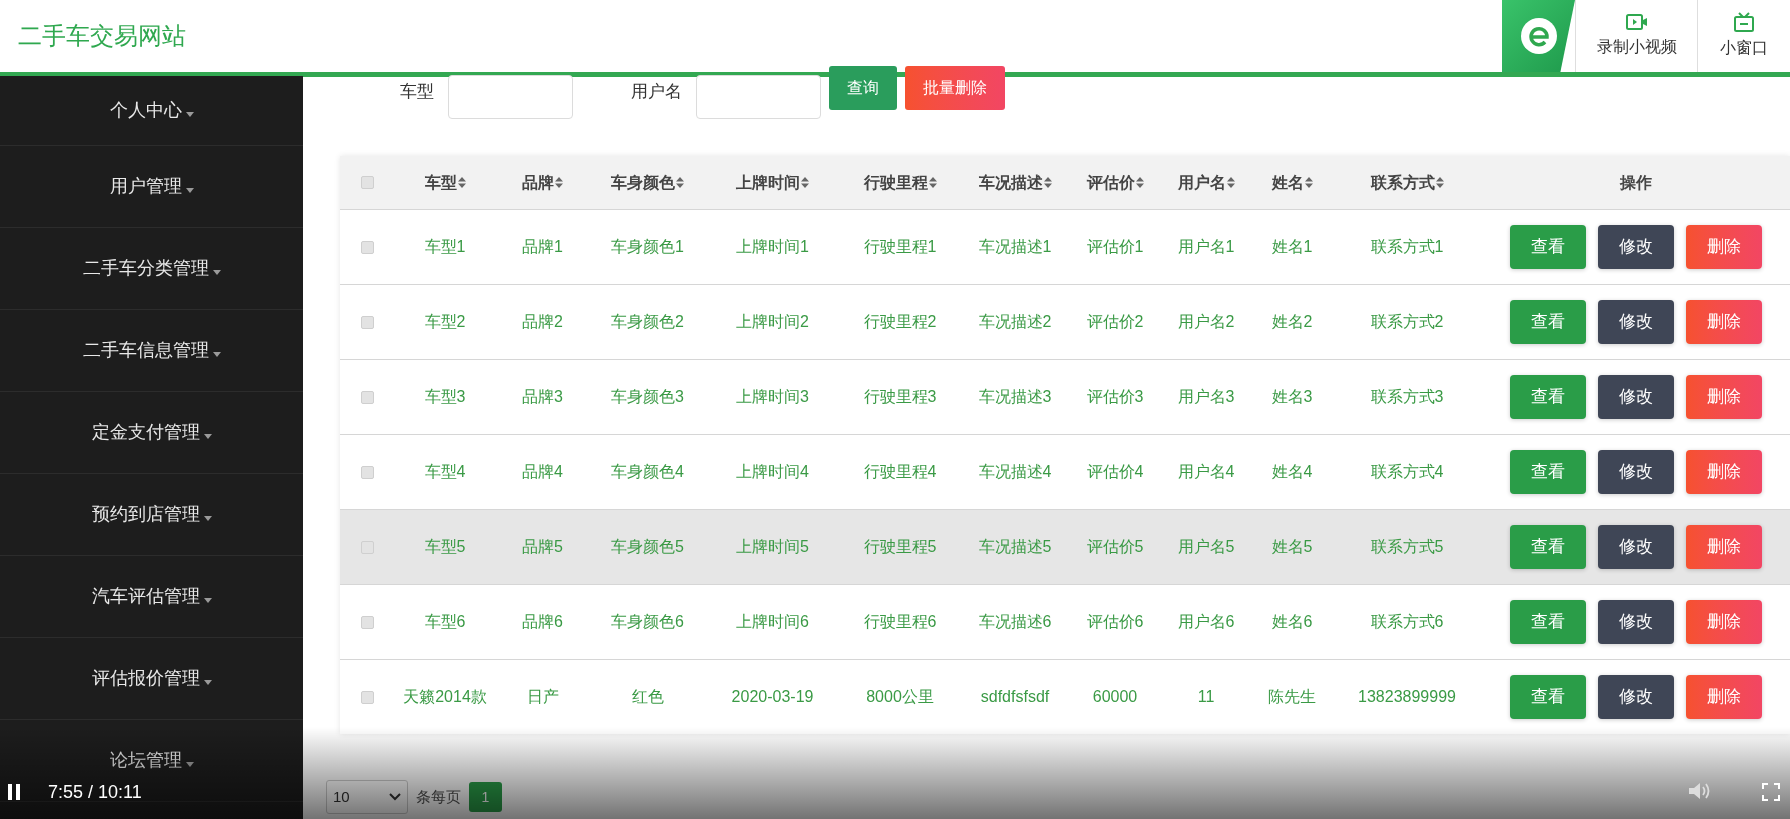 This screenshot has height=819, width=1790. Describe the element at coordinates (900, 547) in the screenshot. I see `table-cell-text: 行驶里程5` at that location.